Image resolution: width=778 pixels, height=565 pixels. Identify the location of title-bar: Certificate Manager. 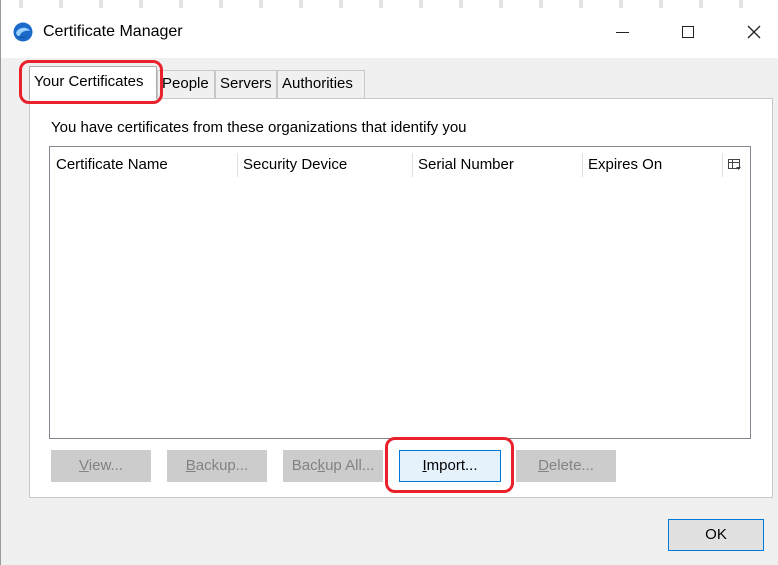
(389, 29).